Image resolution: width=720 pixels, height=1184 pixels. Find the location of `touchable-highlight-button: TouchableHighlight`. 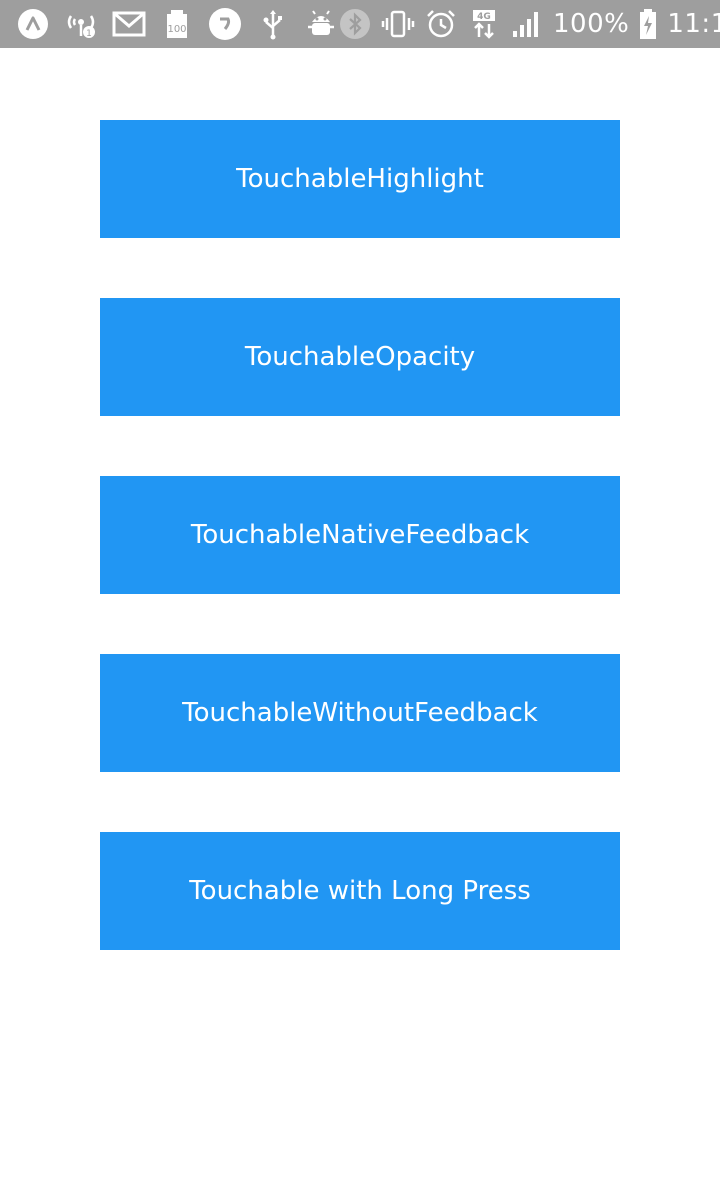

touchable-highlight-button: TouchableHighlight is located at coordinates (360, 179).